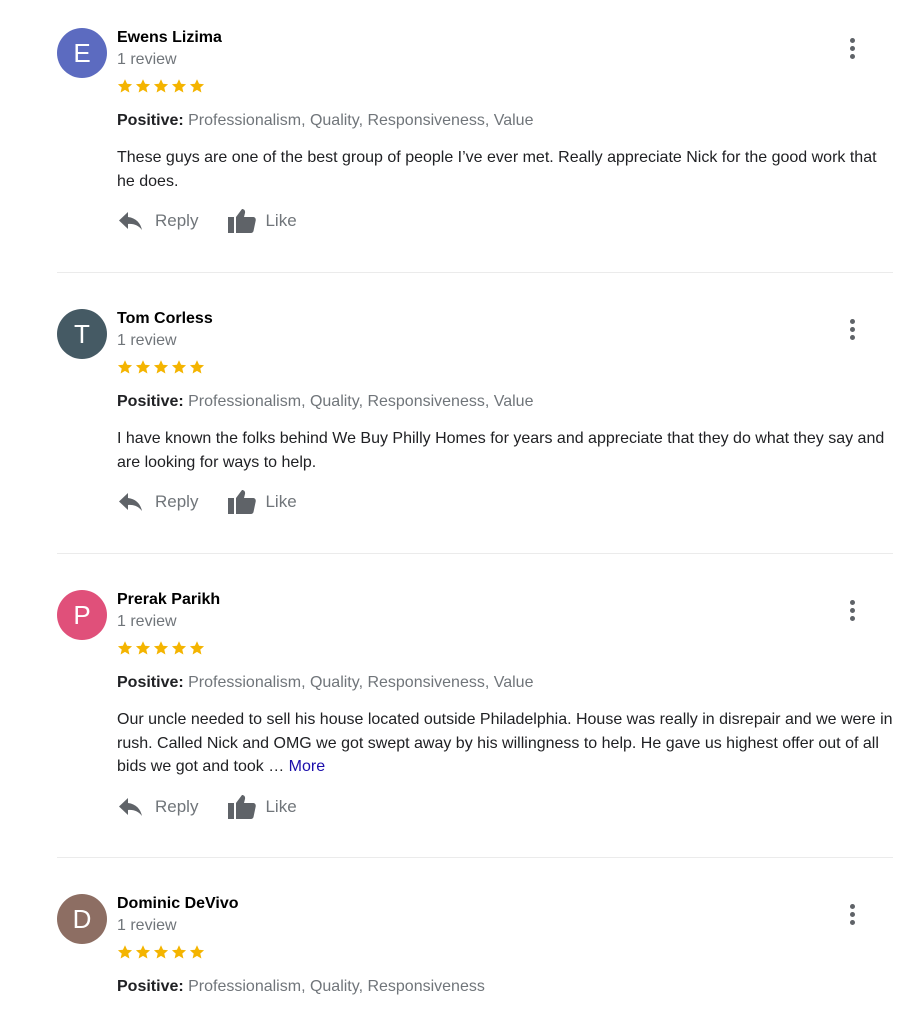  What do you see at coordinates (169, 38) in the screenshot?
I see `reviewer-name: Ewens Lizima` at bounding box center [169, 38].